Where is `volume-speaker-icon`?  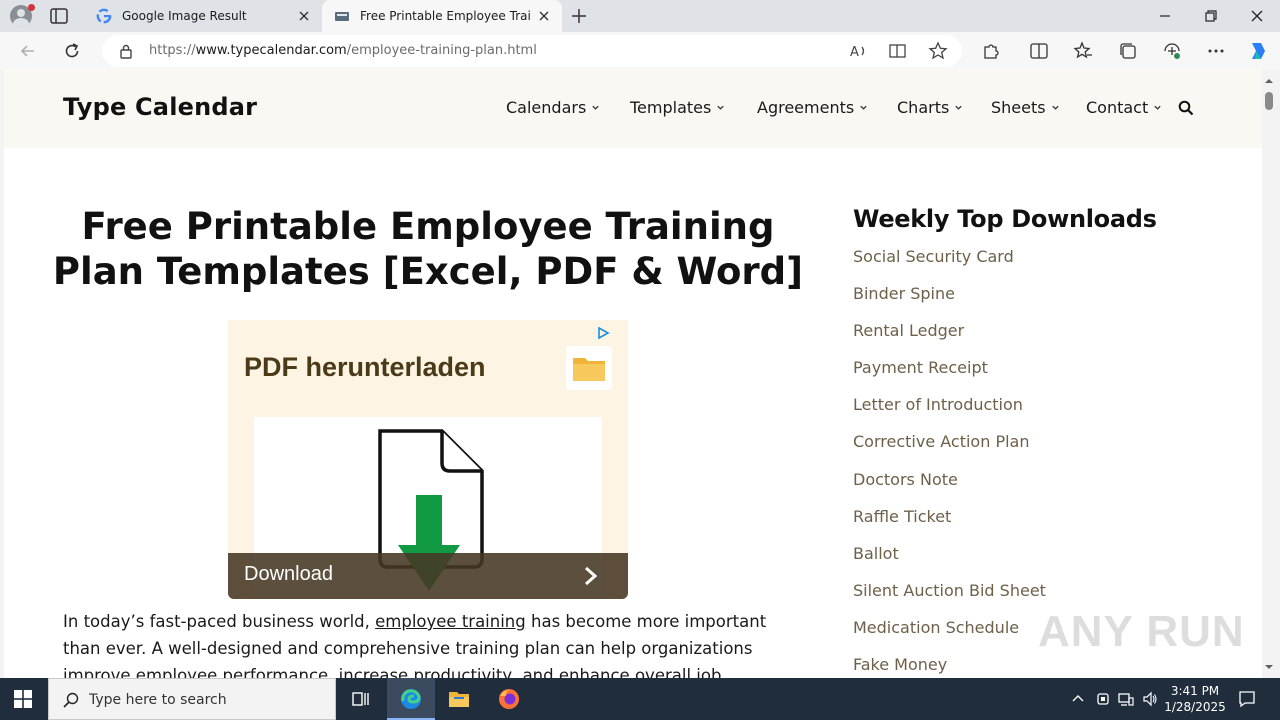
volume-speaker-icon is located at coordinates (1150, 699).